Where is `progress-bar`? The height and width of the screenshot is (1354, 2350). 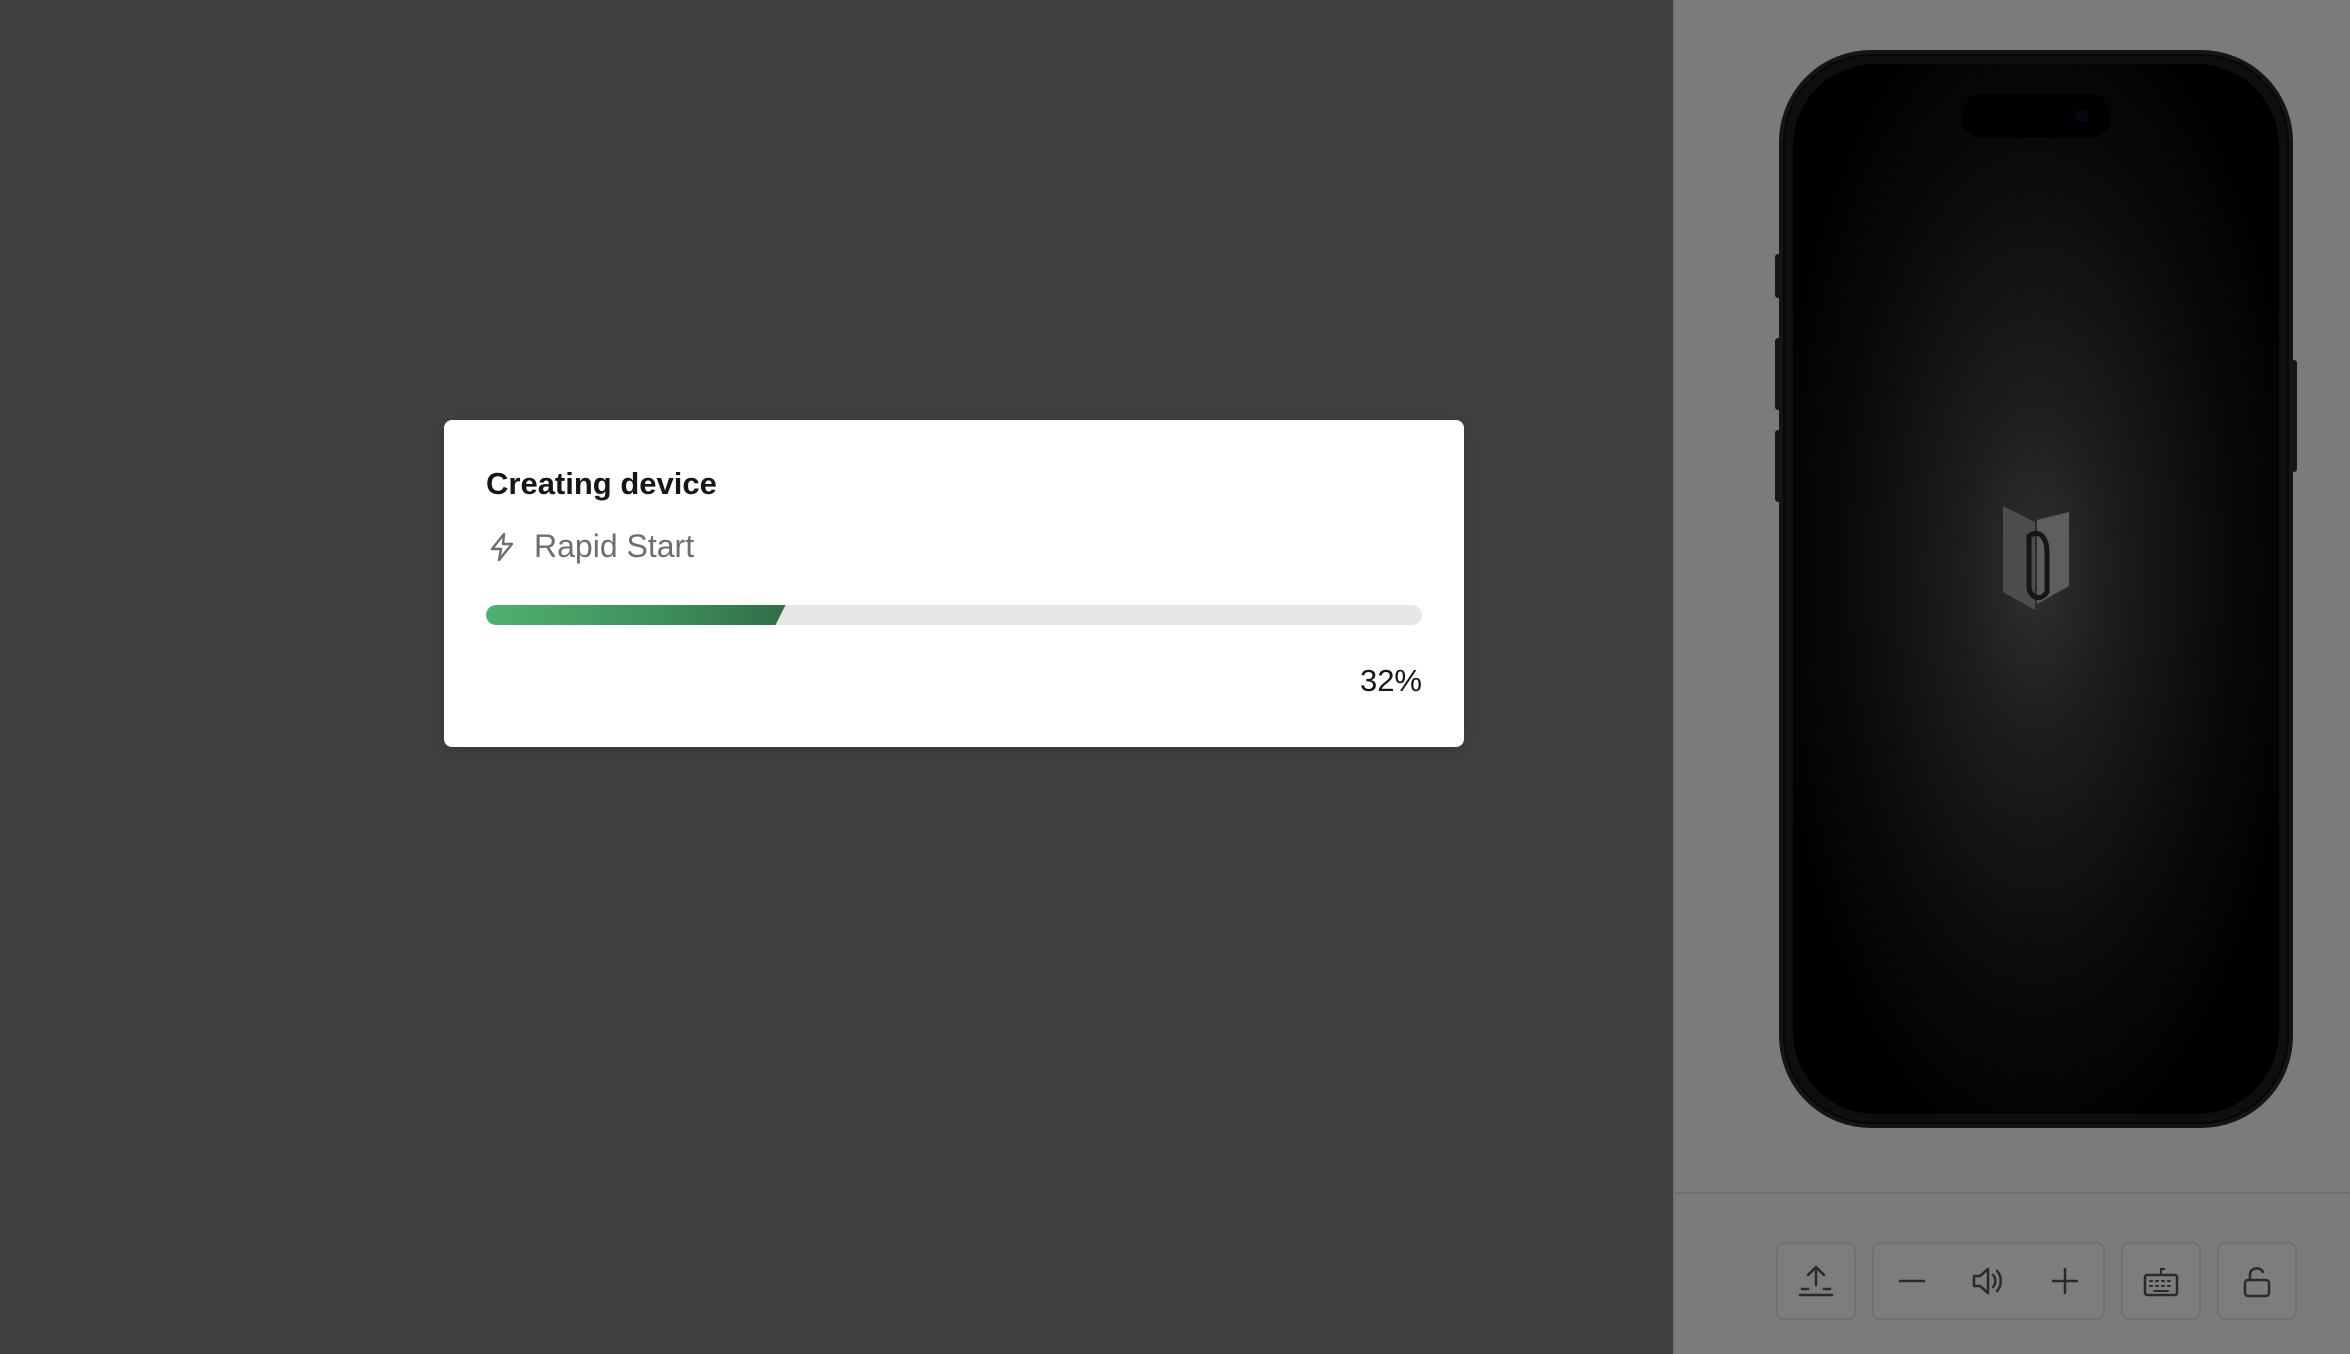
progress-bar is located at coordinates (954, 615).